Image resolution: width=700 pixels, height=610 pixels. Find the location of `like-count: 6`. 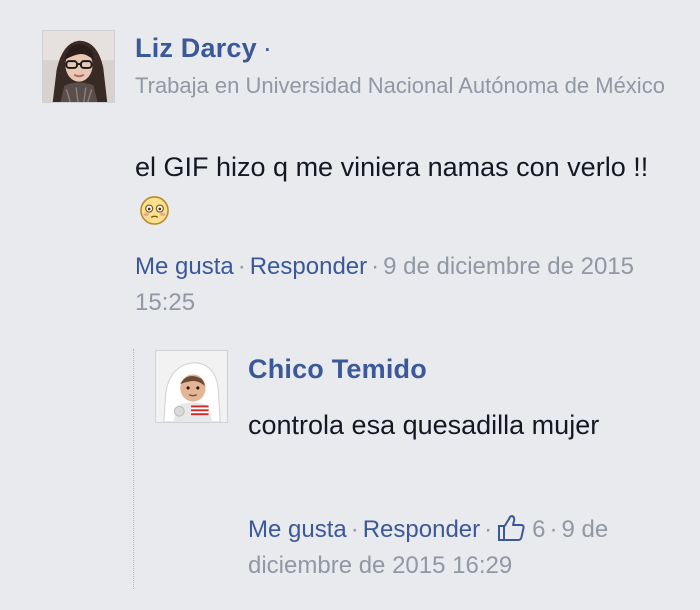

like-count: 6 is located at coordinates (538, 529).